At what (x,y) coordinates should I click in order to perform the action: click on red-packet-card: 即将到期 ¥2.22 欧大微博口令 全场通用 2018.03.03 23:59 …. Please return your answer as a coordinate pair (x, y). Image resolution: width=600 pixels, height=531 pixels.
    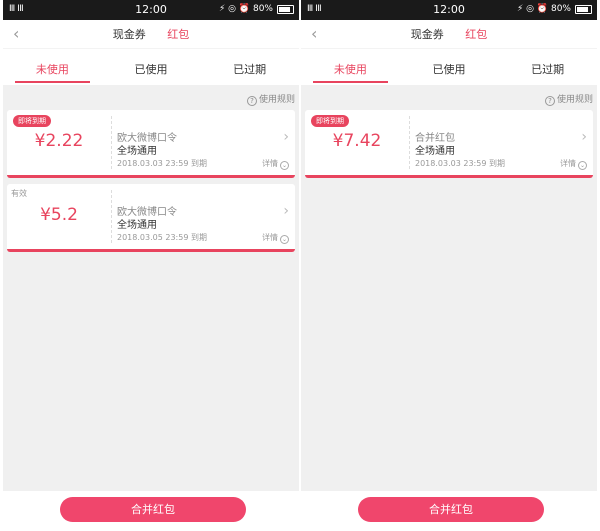
    Looking at the image, I should click on (151, 144).